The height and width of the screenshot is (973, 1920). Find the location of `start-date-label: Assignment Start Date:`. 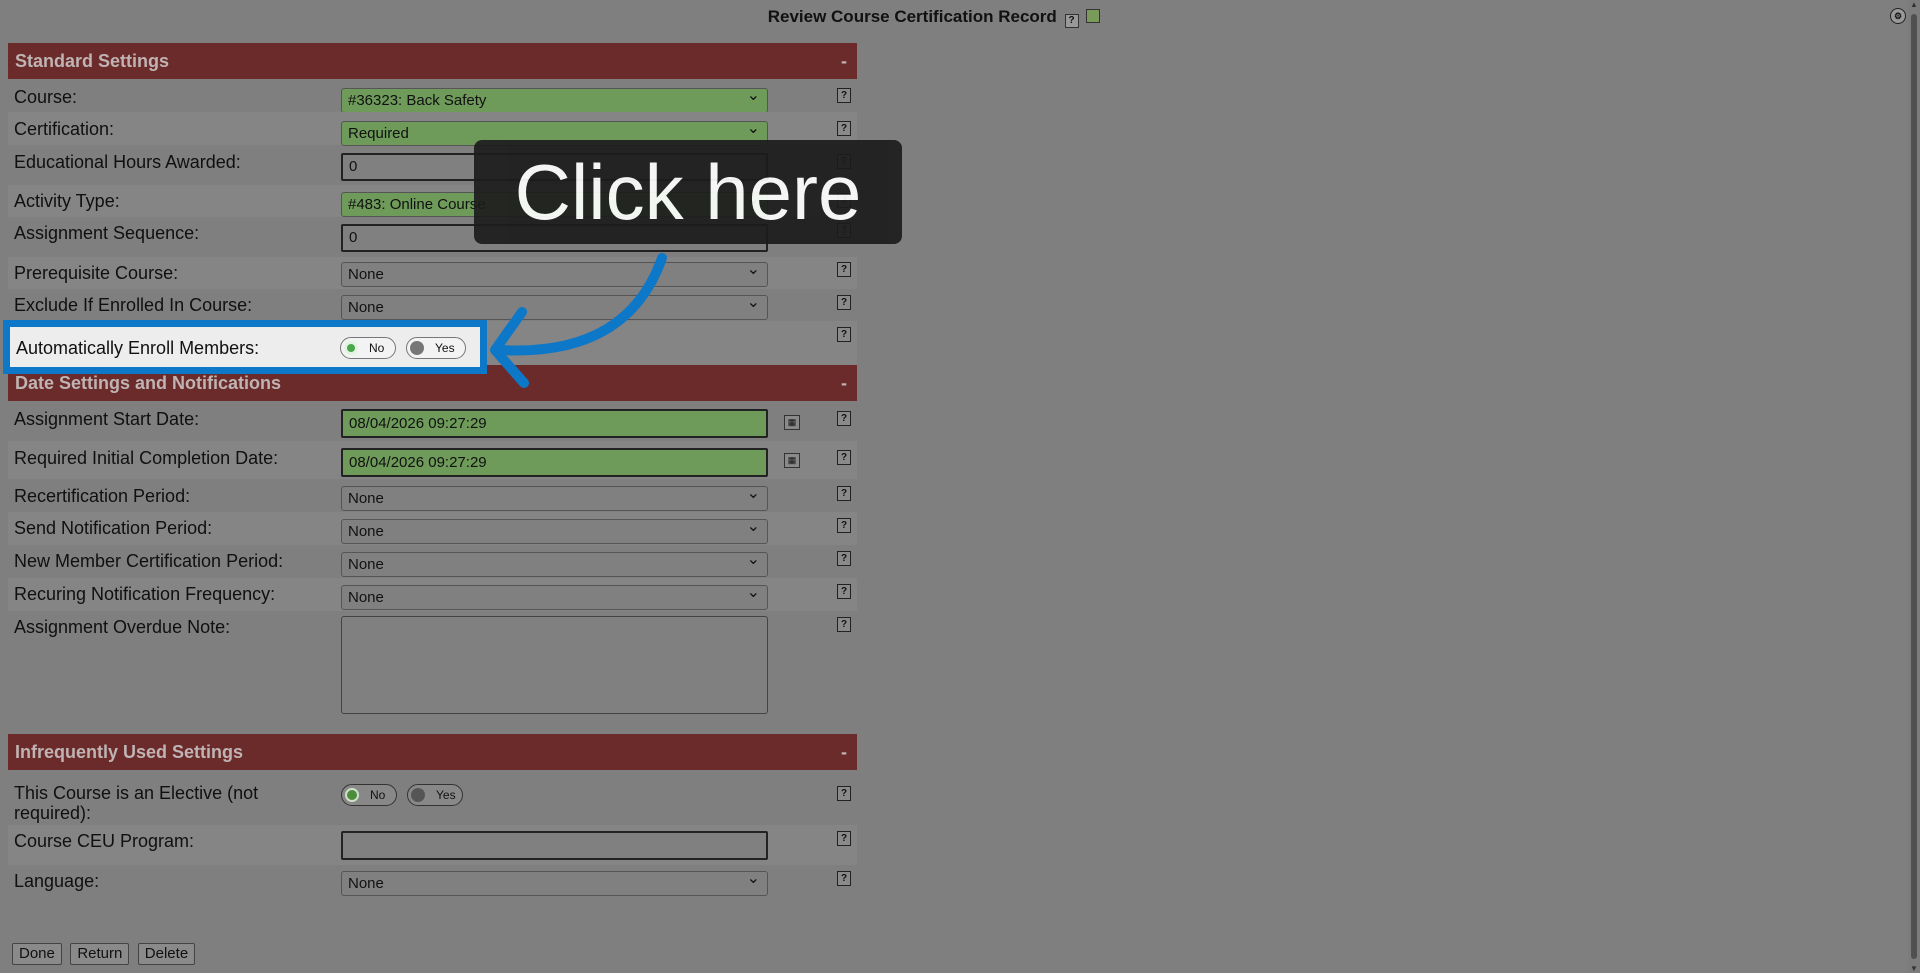

start-date-label: Assignment Start Date: is located at coordinates (107, 419).